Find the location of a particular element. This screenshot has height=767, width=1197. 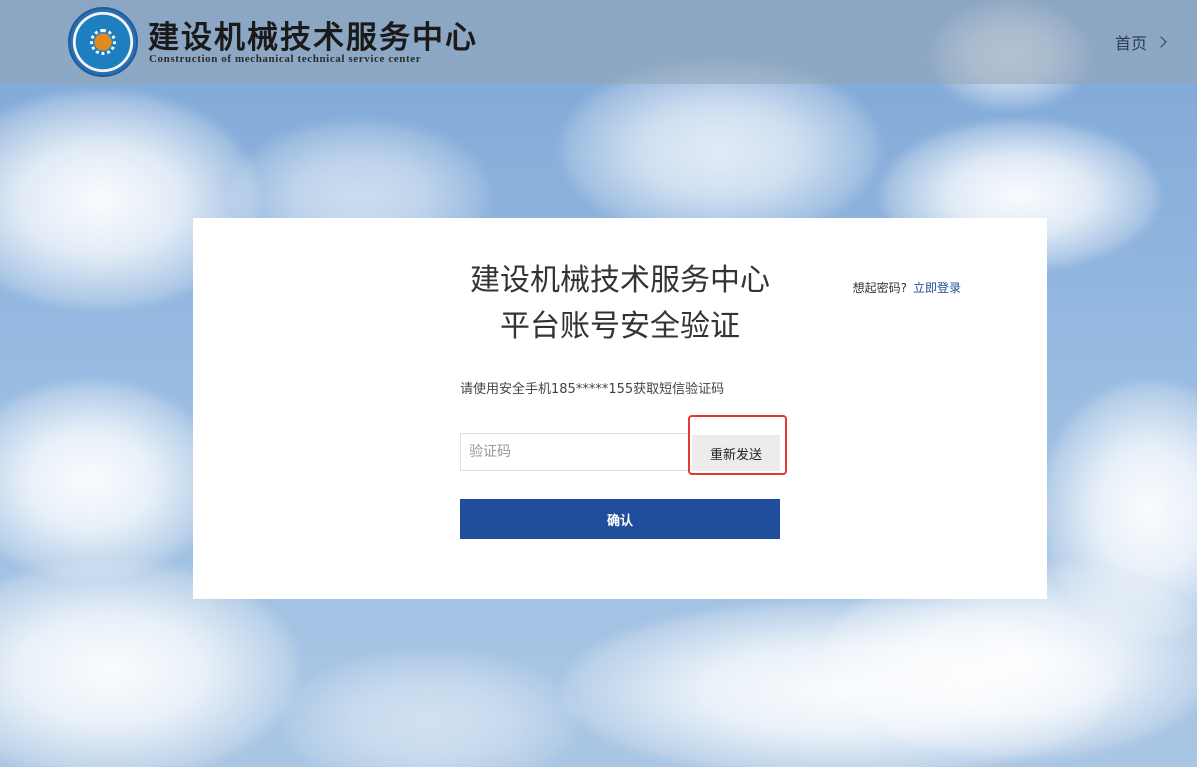

login-prompt: 想起密码? is located at coordinates (879, 288).